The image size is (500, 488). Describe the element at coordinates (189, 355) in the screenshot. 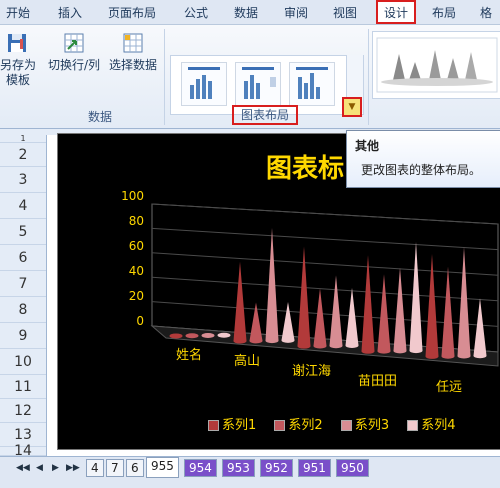

I see `x-category-label: 姓名` at that location.